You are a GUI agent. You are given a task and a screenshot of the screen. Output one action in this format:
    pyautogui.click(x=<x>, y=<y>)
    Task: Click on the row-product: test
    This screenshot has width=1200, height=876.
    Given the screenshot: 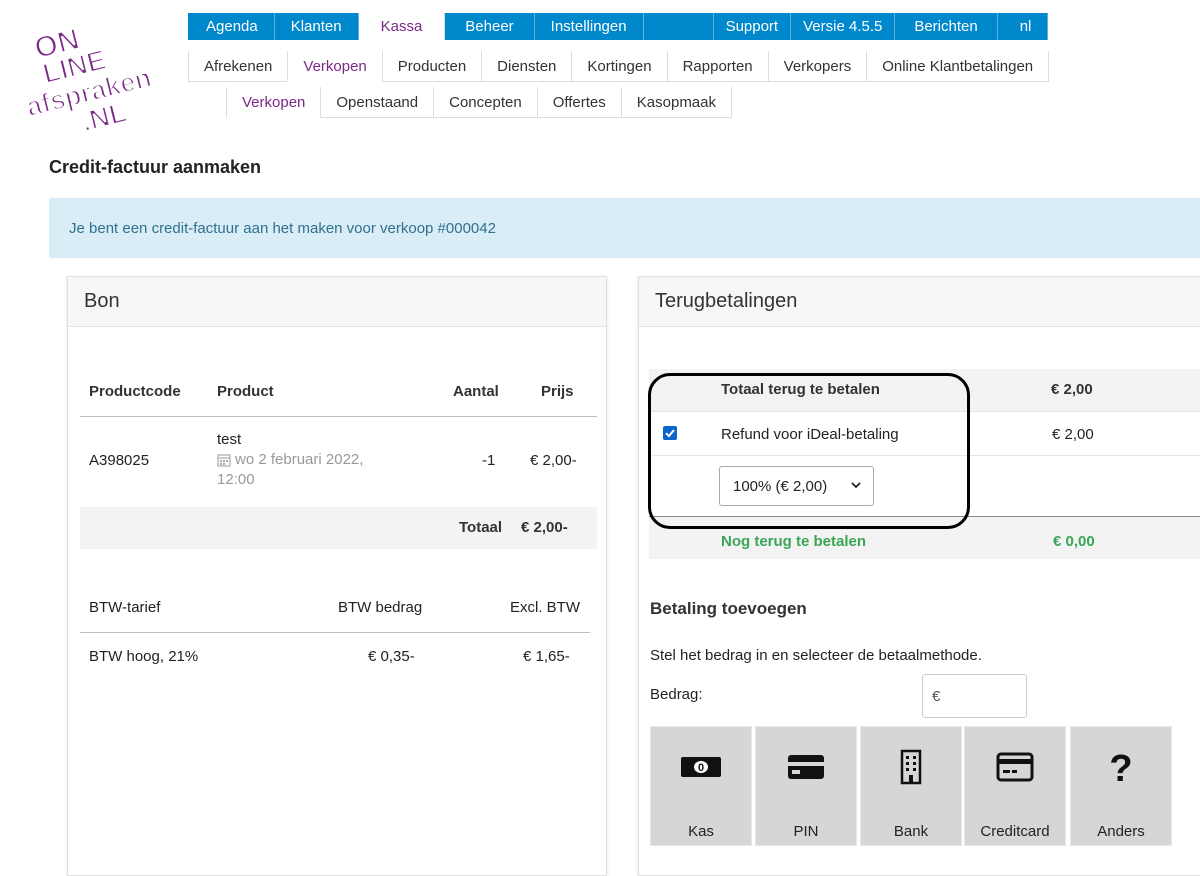 What is the action you would take?
    pyautogui.click(x=229, y=439)
    